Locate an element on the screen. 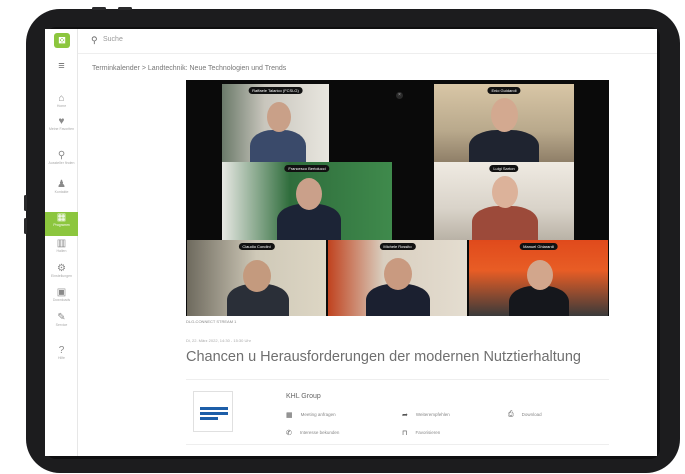 This screenshot has height=474, width=685. sidebar-item-label: Service is located at coordinates (61, 325).